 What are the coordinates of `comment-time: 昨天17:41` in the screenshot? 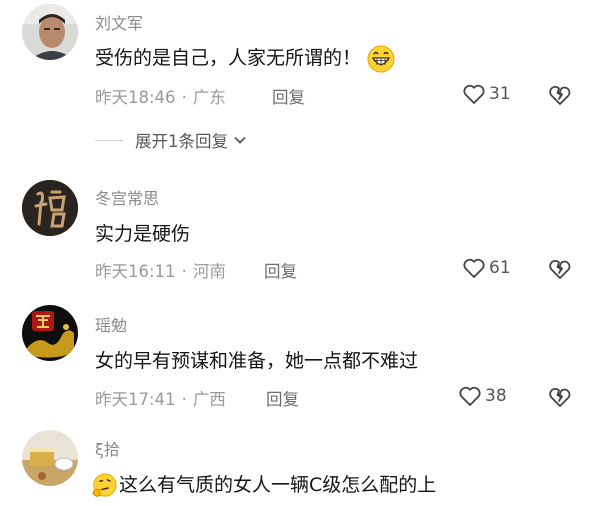 It's located at (135, 399).